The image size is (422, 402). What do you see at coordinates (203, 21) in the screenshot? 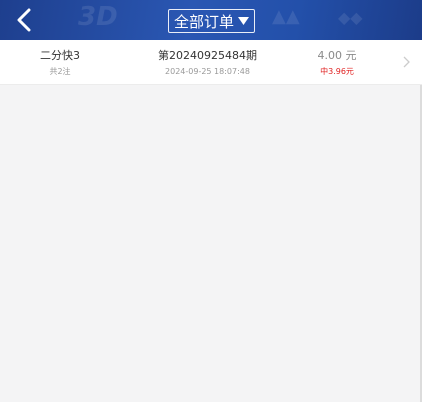
I see `page-title: 全部订单` at bounding box center [203, 21].